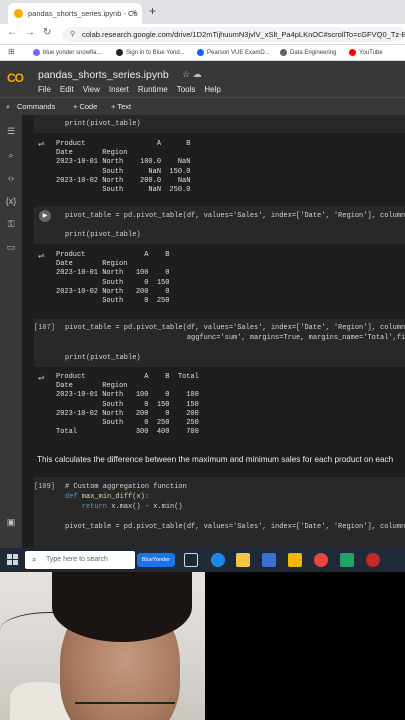  Describe the element at coordinates (11, 201) in the screenshot. I see `variables-icon: {x}` at that location.